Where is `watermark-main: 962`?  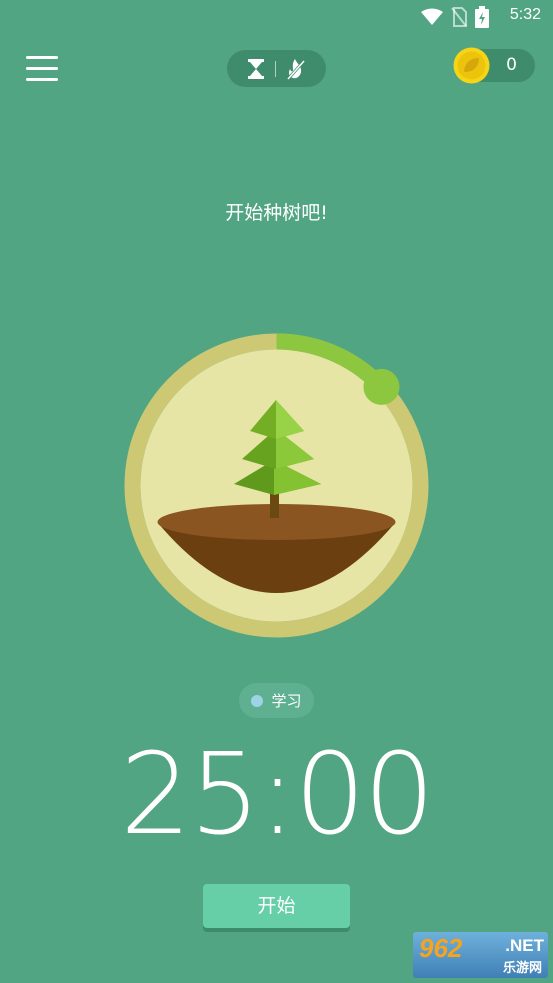 watermark-main: 962 is located at coordinates (441, 948).